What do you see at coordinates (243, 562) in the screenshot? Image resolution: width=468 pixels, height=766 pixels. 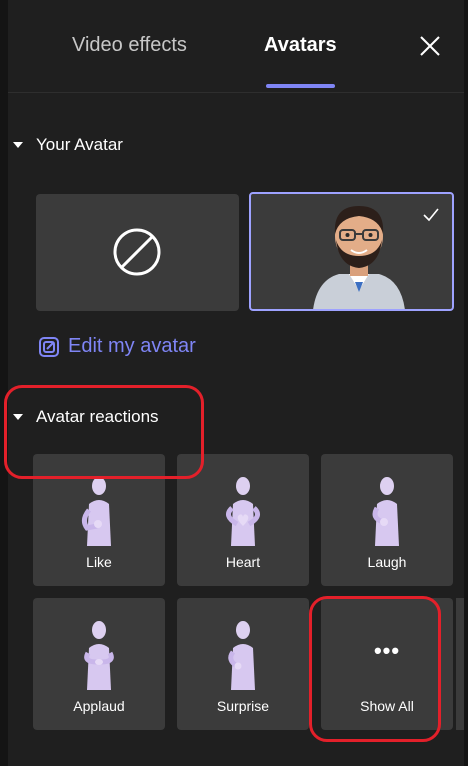 I see `reaction-label: Heart` at bounding box center [243, 562].